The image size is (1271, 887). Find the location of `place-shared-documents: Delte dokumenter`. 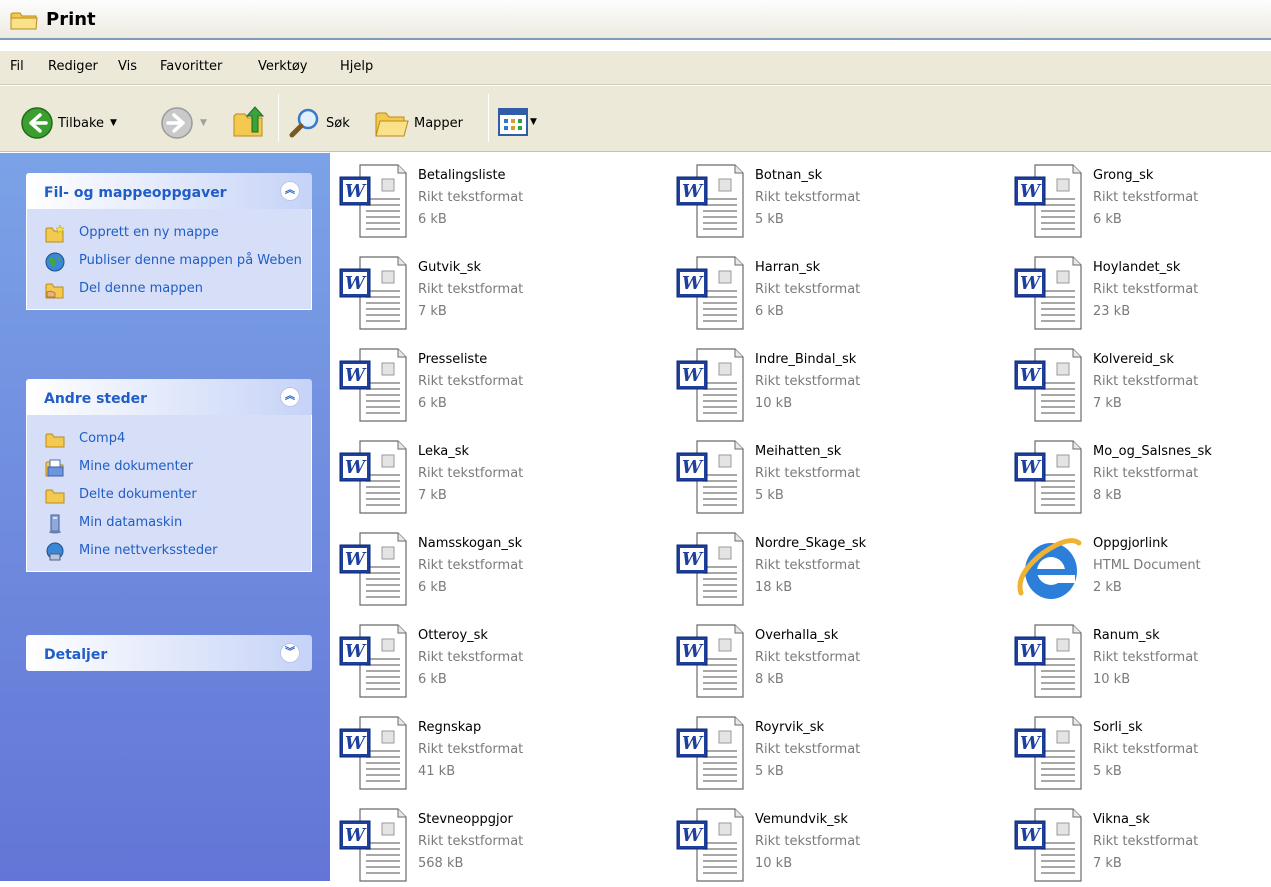

place-shared-documents: Delte dokumenter is located at coordinates (169, 495).